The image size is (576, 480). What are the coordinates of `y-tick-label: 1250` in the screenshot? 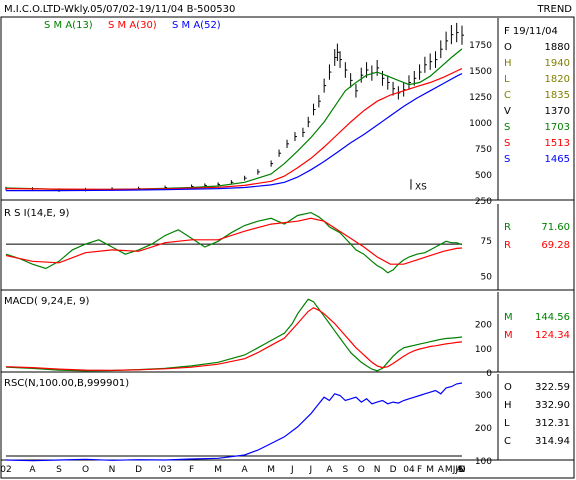 It's located at (480, 98).